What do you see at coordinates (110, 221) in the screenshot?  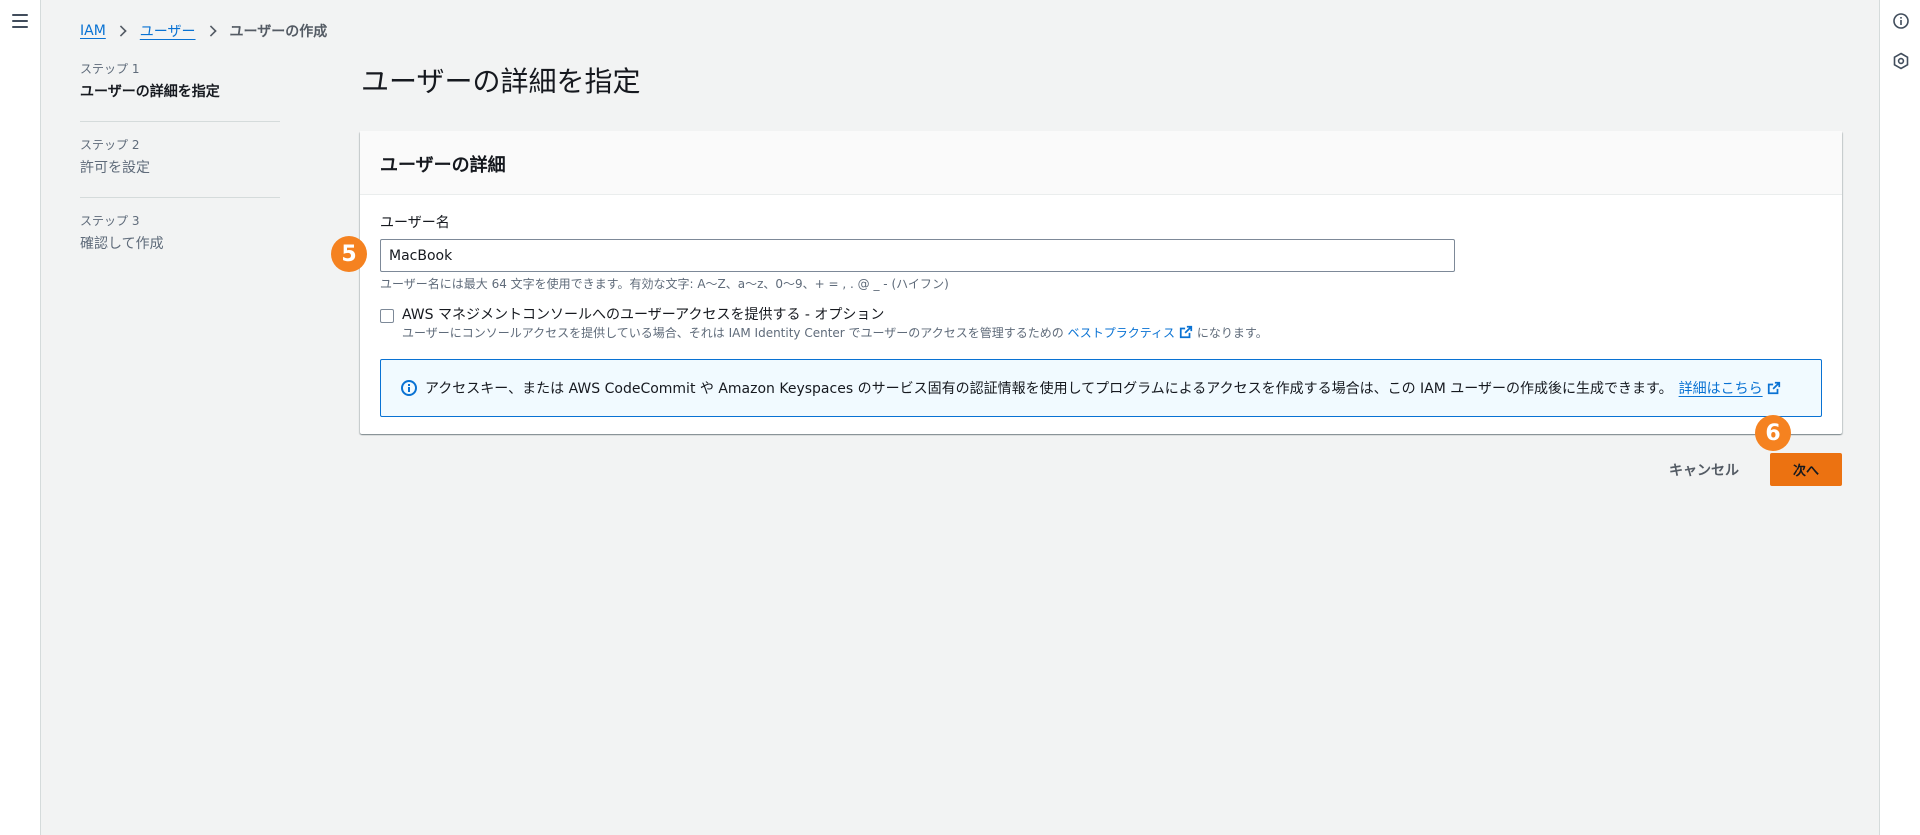 I see `step-number: ステップ 3` at bounding box center [110, 221].